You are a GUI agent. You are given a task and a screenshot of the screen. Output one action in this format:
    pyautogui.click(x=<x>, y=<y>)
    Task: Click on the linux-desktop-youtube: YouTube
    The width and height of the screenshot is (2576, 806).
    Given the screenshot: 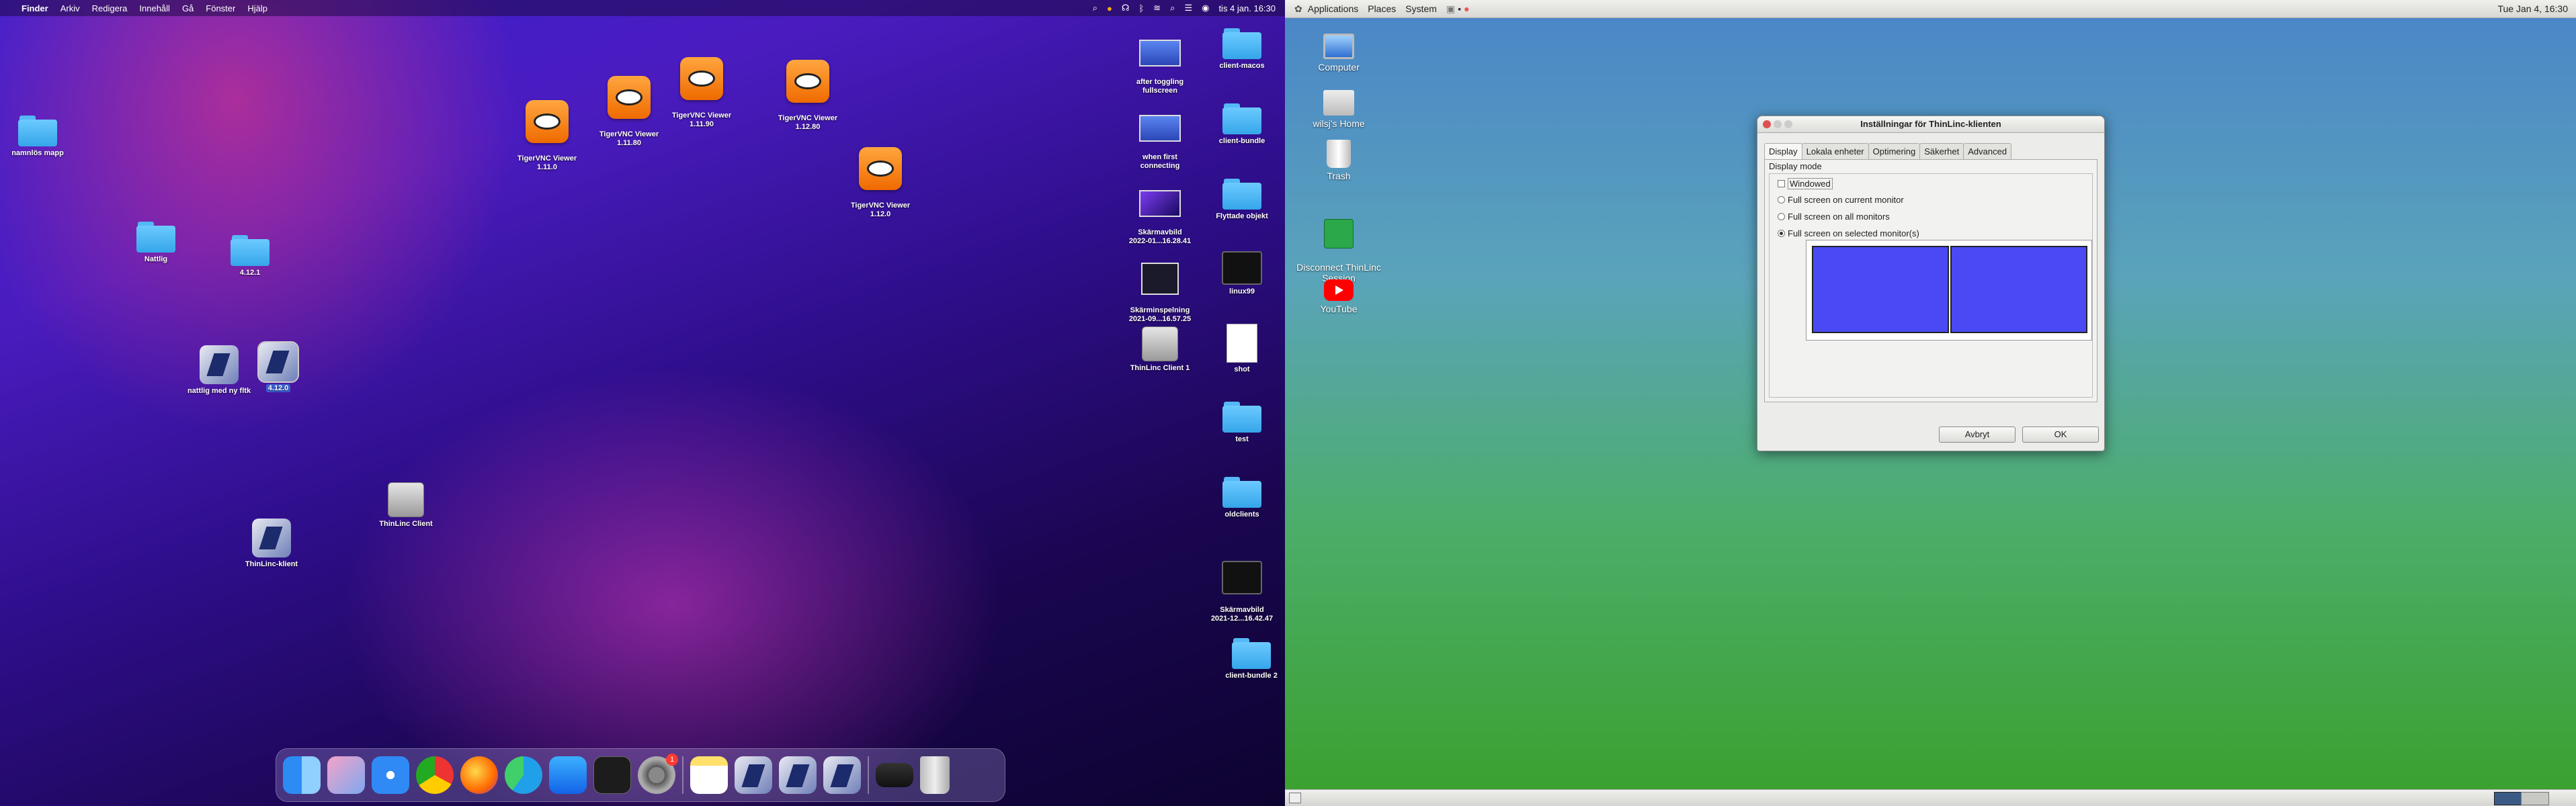 What is the action you would take?
    pyautogui.click(x=1339, y=296)
    